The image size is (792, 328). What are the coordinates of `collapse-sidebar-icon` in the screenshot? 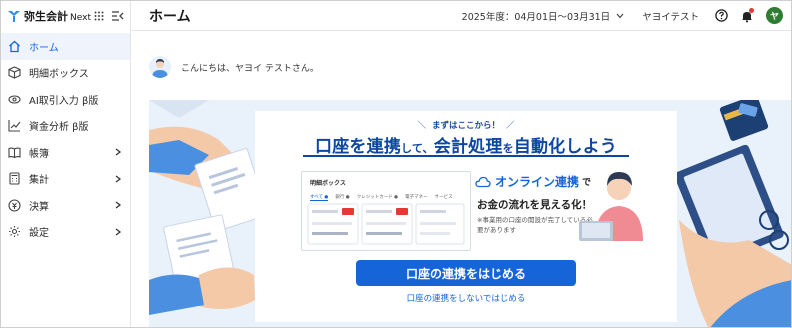 It's located at (118, 16).